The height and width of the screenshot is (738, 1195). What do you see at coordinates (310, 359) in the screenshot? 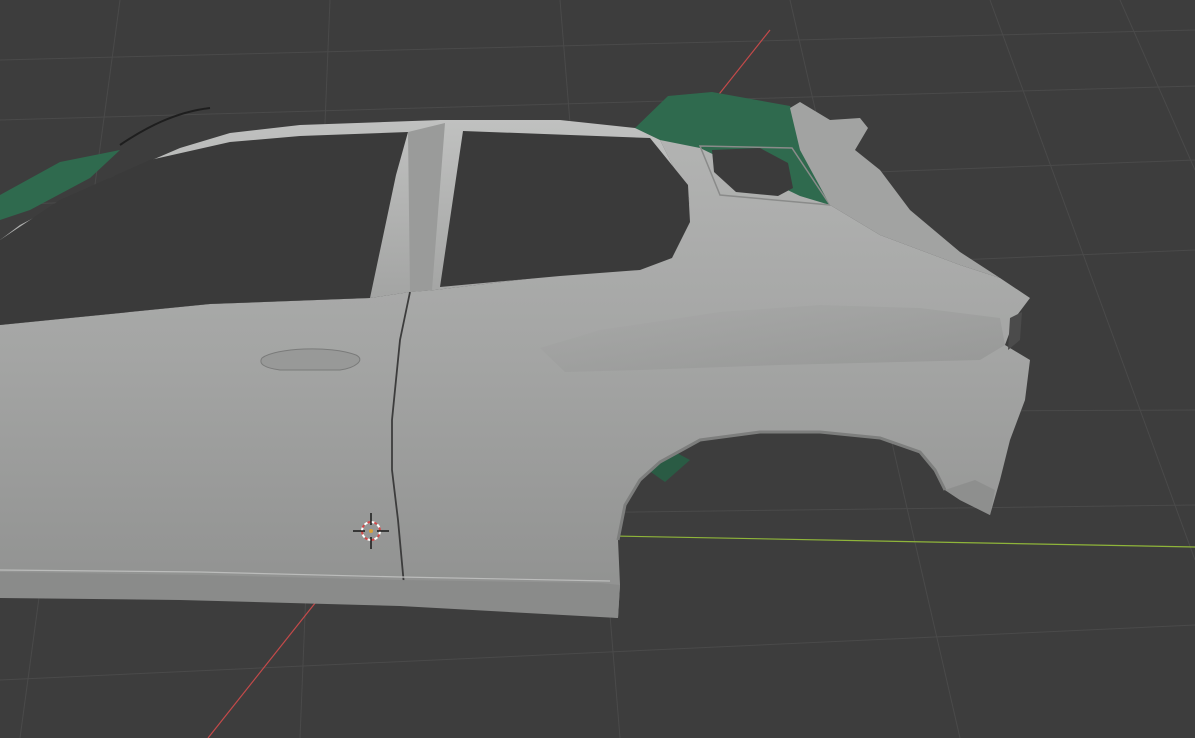
I see `door-handle` at bounding box center [310, 359].